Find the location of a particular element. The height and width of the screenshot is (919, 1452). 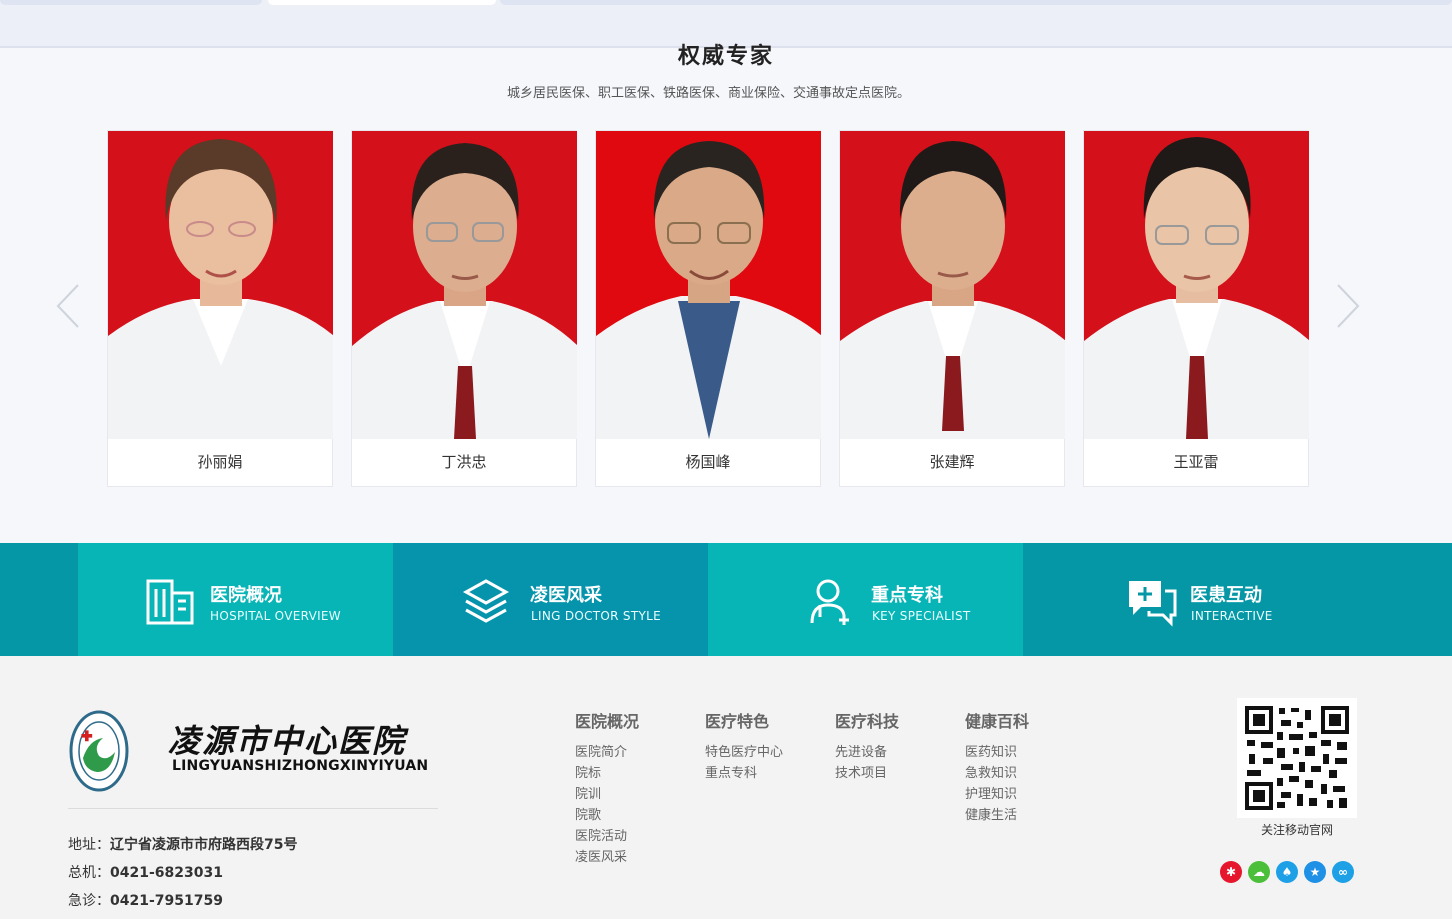

feature-key-specialist: 重点专科 KEY SPECIALIST is located at coordinates (865, 599).